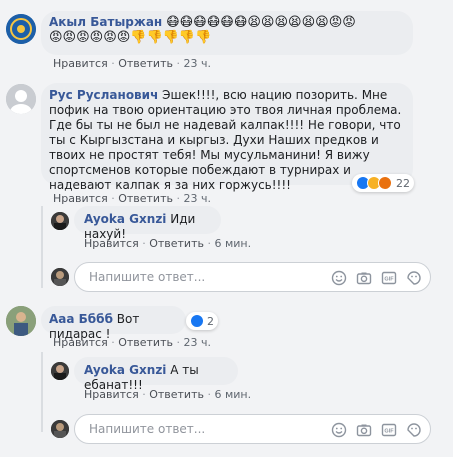 Image resolution: width=453 pixels, height=457 pixels. I want to click on reaction-summary: 2, so click(202, 321).